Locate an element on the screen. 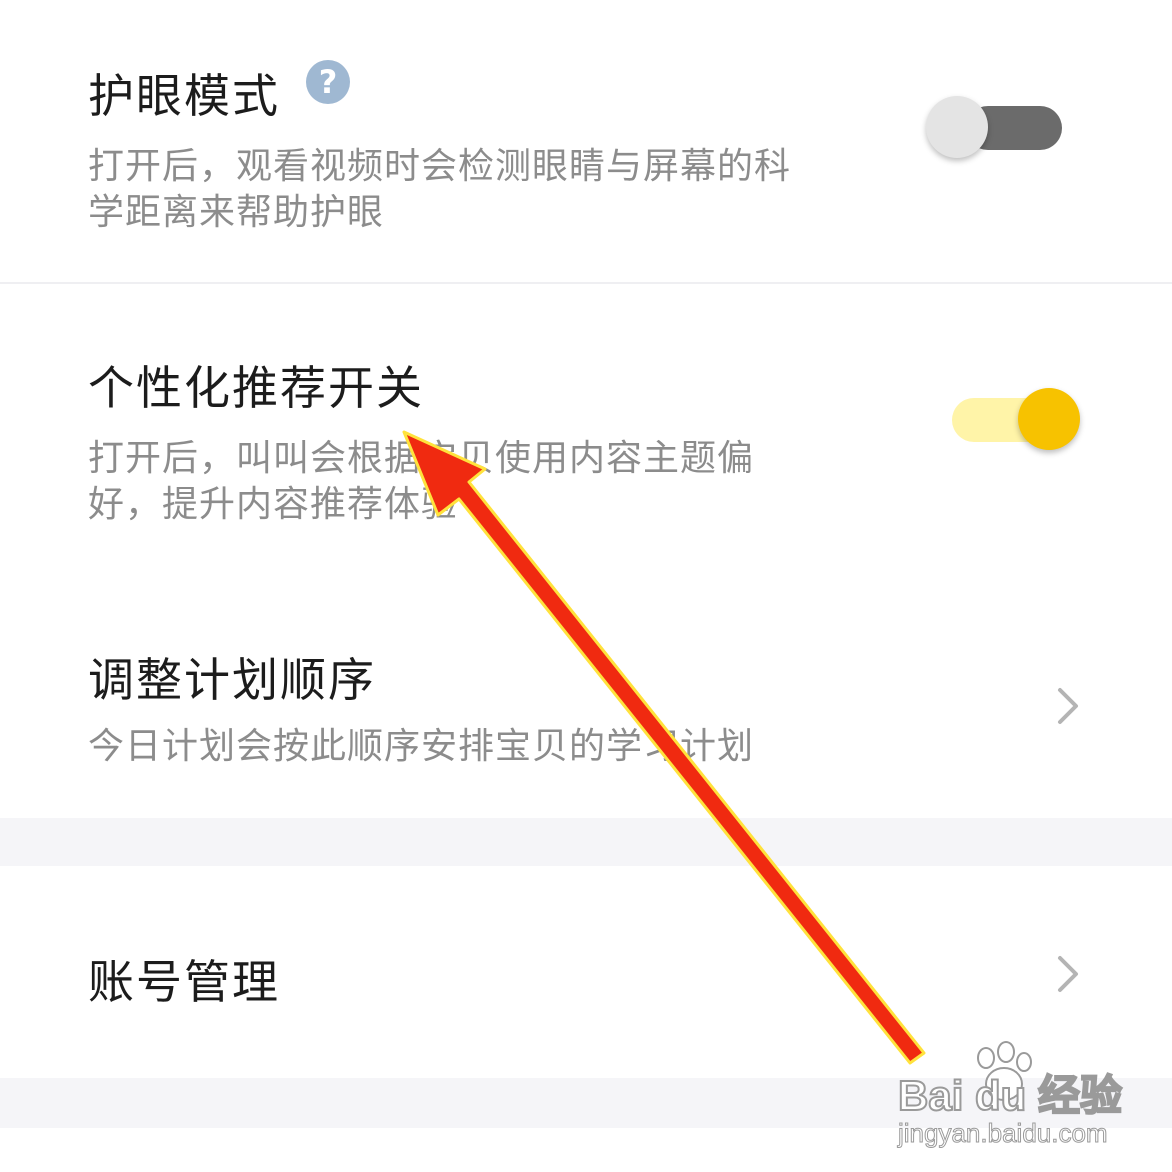 The image size is (1172, 1172). plan-order-desc-line1: 今日计划会按此顺序安排宝贝的学习计划 is located at coordinates (421, 746).